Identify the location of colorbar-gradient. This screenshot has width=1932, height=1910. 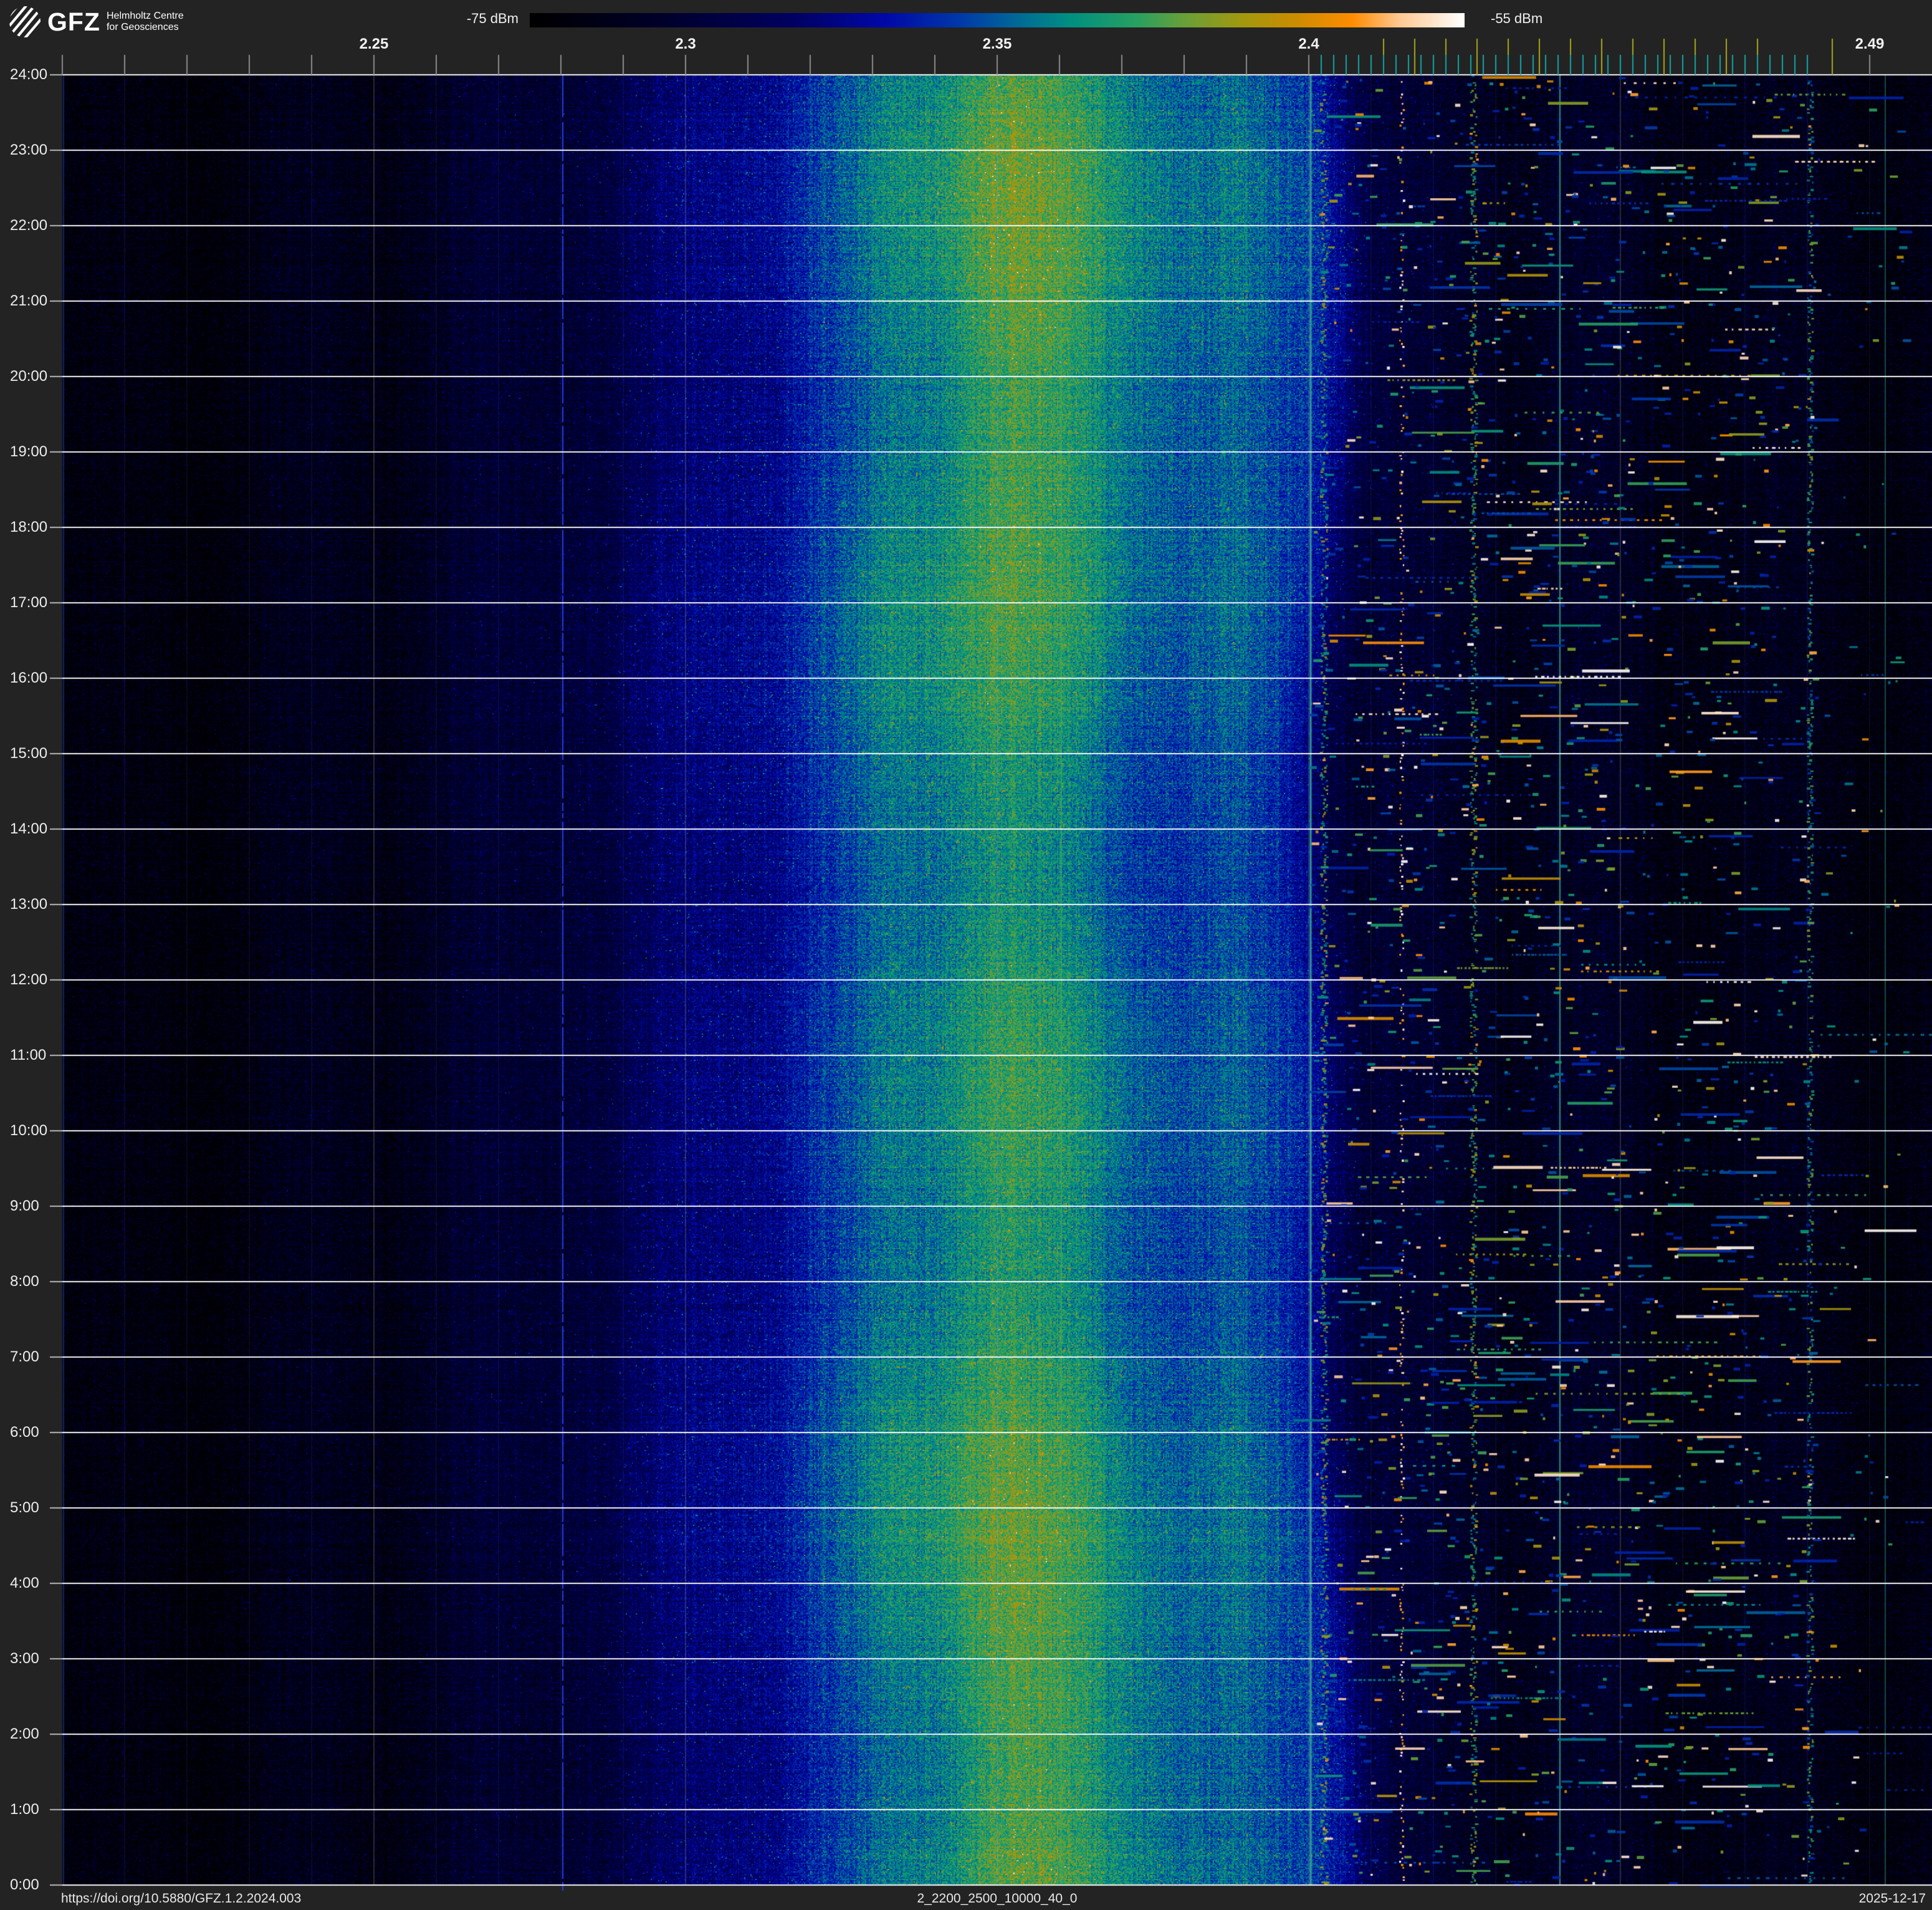
(997, 20).